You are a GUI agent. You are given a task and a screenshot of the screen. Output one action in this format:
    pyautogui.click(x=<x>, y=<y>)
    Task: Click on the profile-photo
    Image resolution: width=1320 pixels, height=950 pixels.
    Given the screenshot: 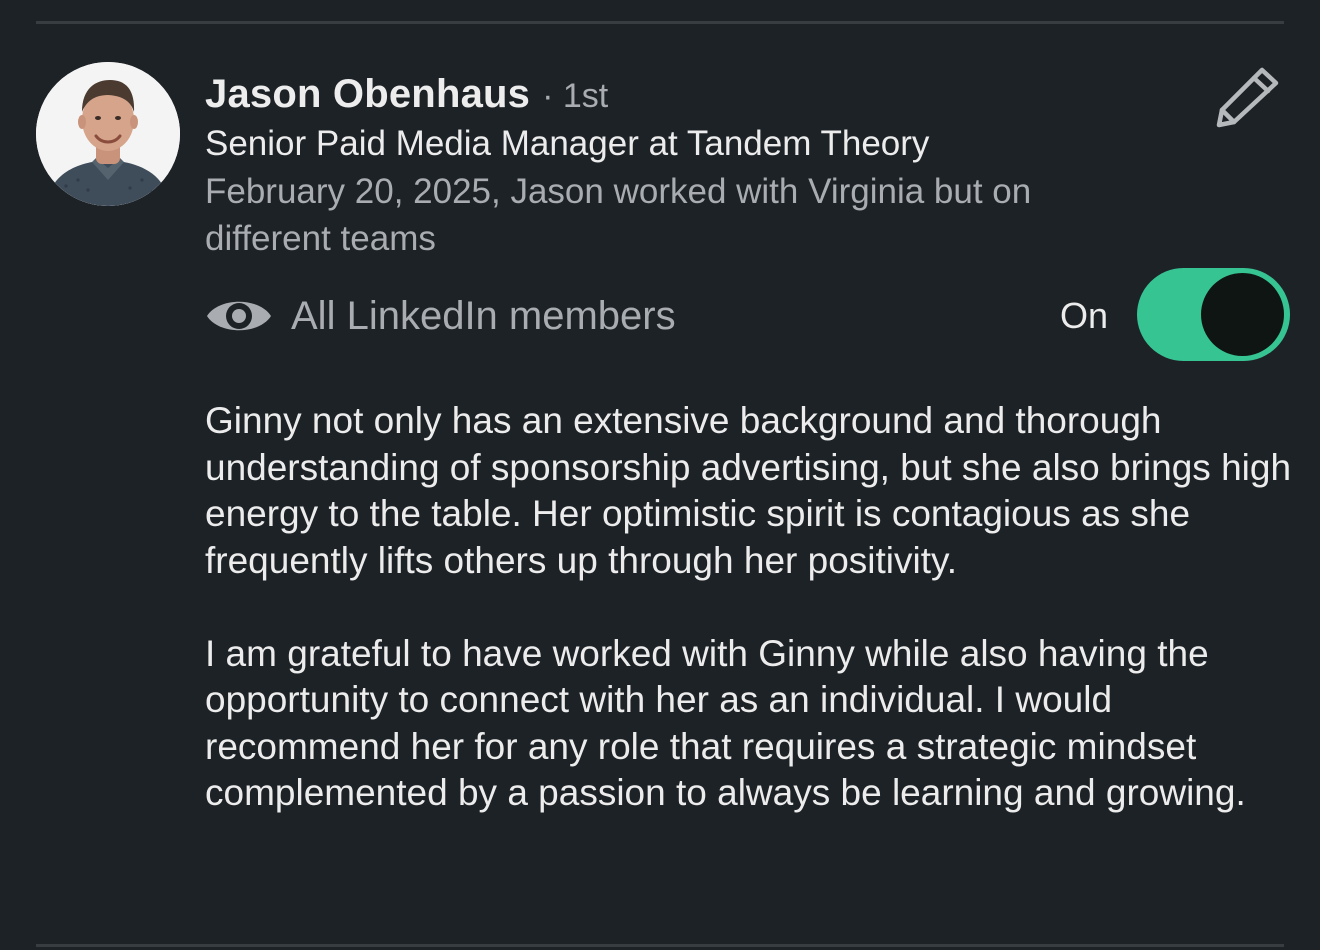 What is the action you would take?
    pyautogui.click(x=108, y=134)
    